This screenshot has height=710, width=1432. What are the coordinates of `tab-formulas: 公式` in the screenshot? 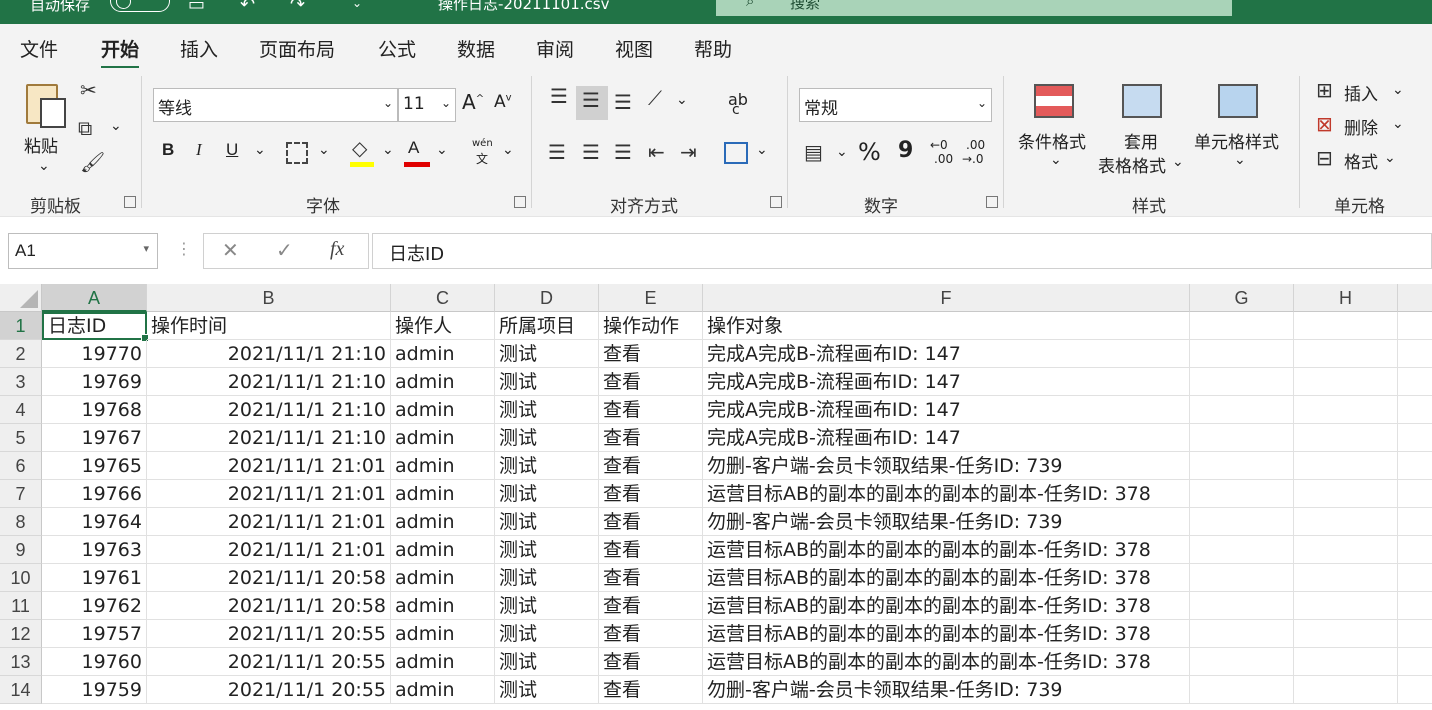 It's located at (397, 48).